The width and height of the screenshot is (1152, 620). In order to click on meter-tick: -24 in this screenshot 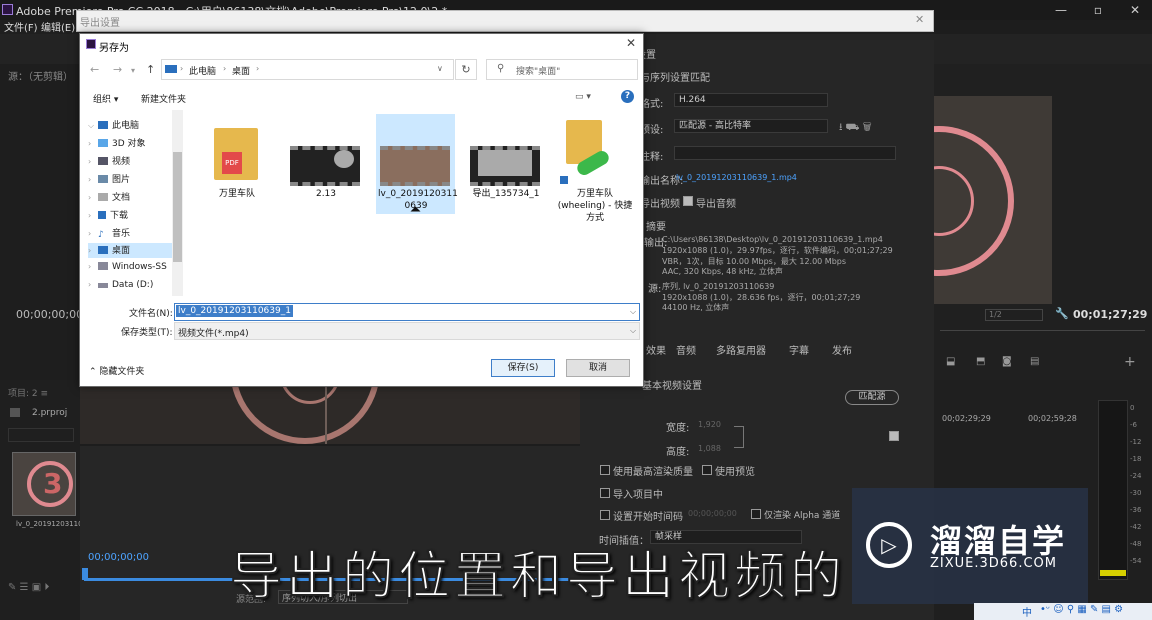, I will do `click(1136, 476)`.